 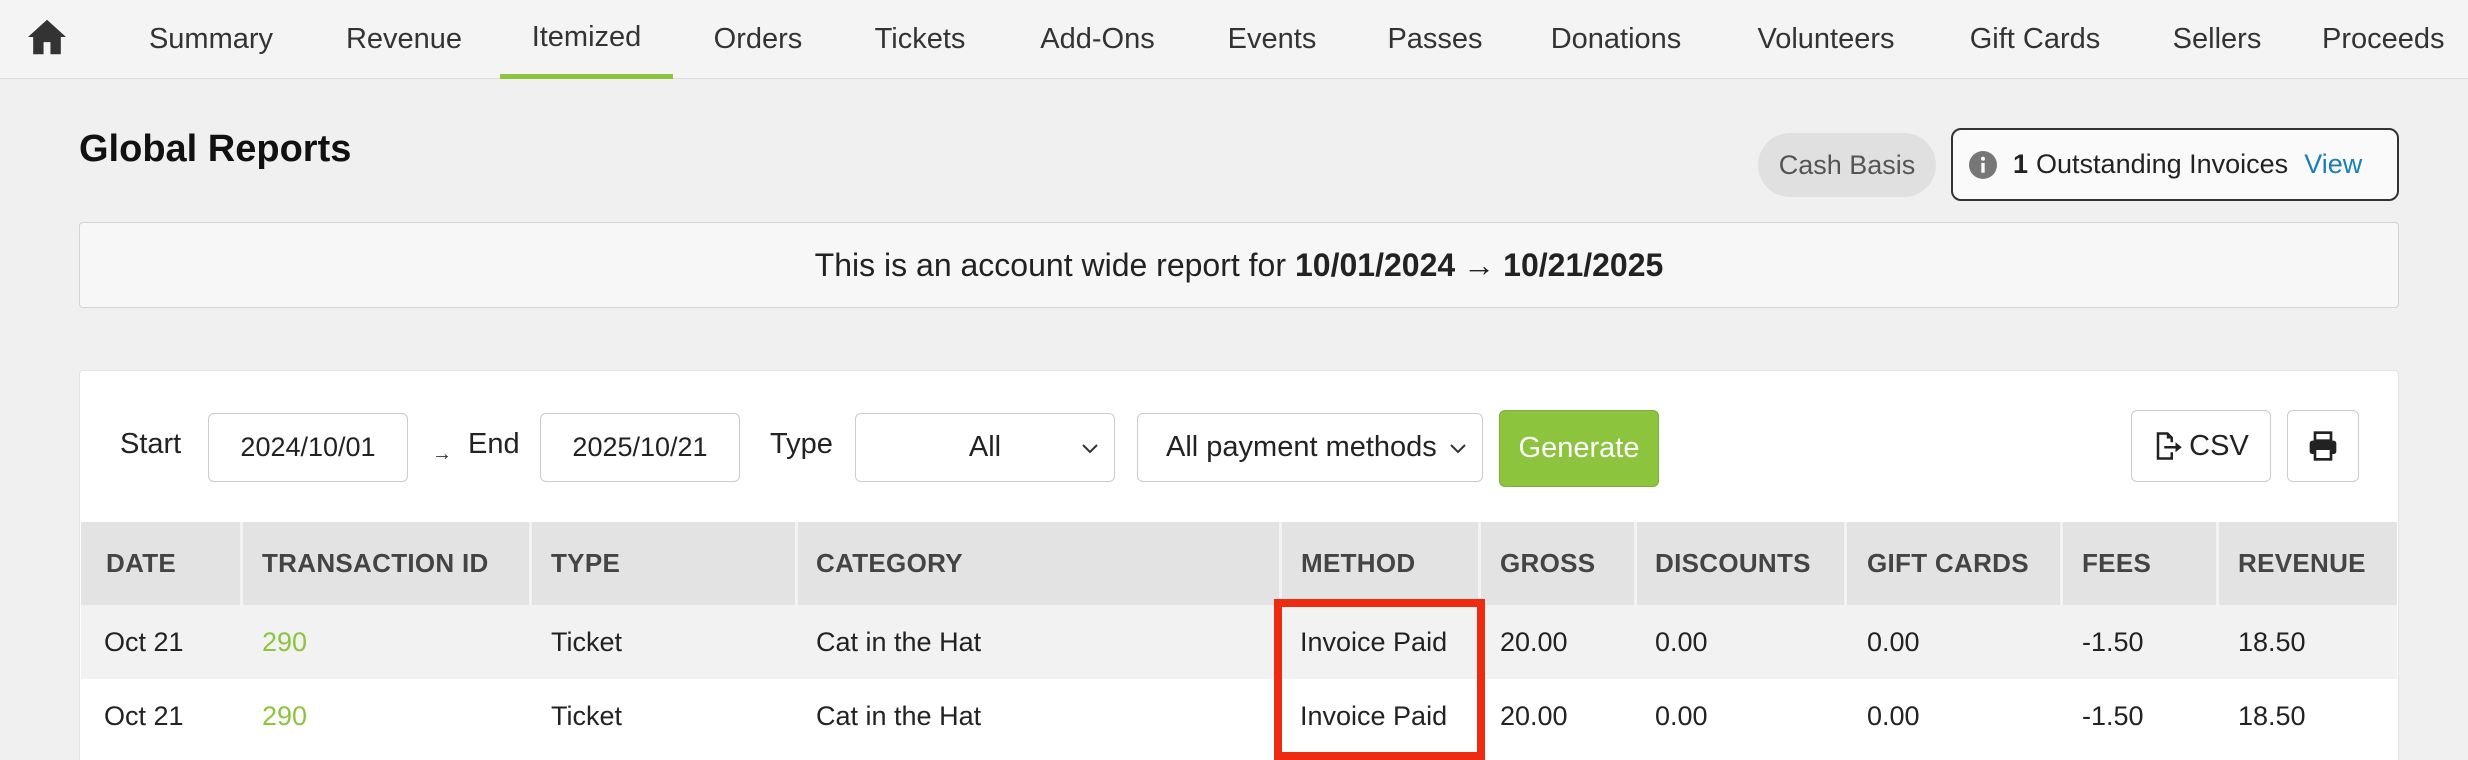 What do you see at coordinates (1050, 264) in the screenshot?
I see `banner-prefix: This is an account wide report for` at bounding box center [1050, 264].